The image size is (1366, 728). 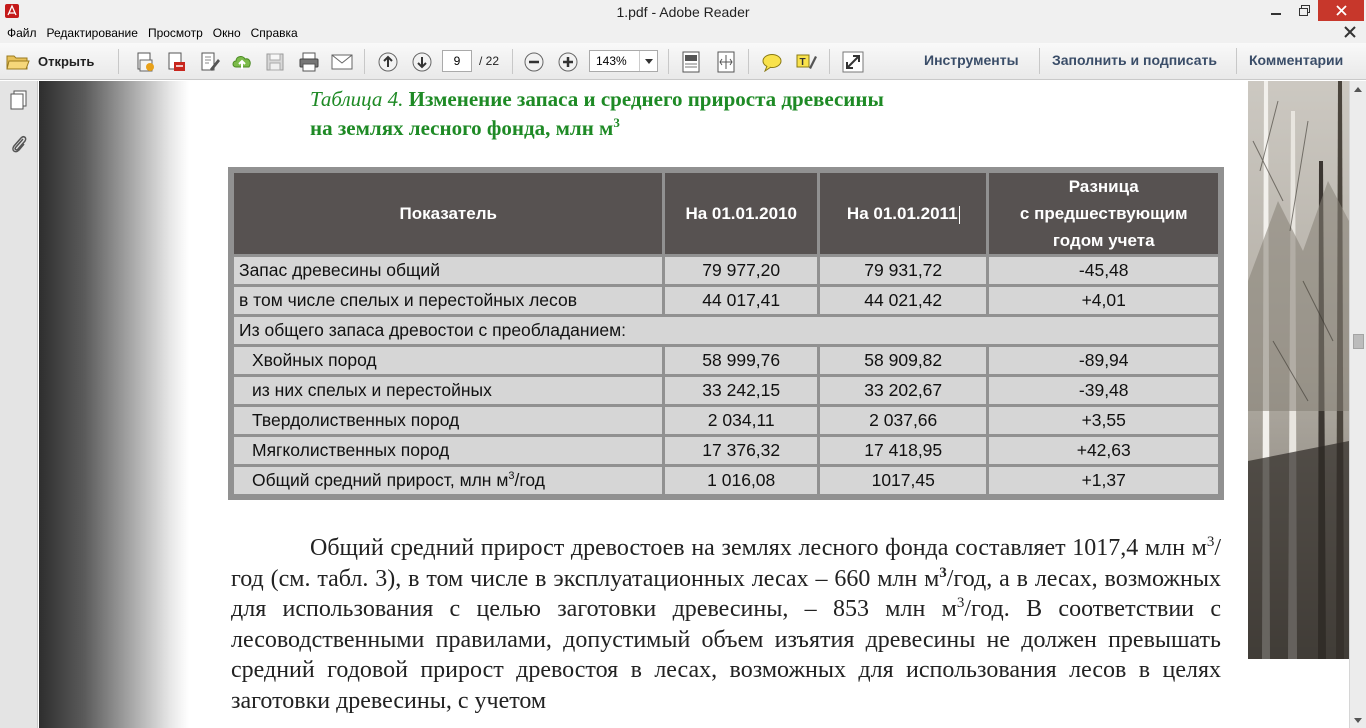 I want to click on upload-button, so click(x=242, y=61).